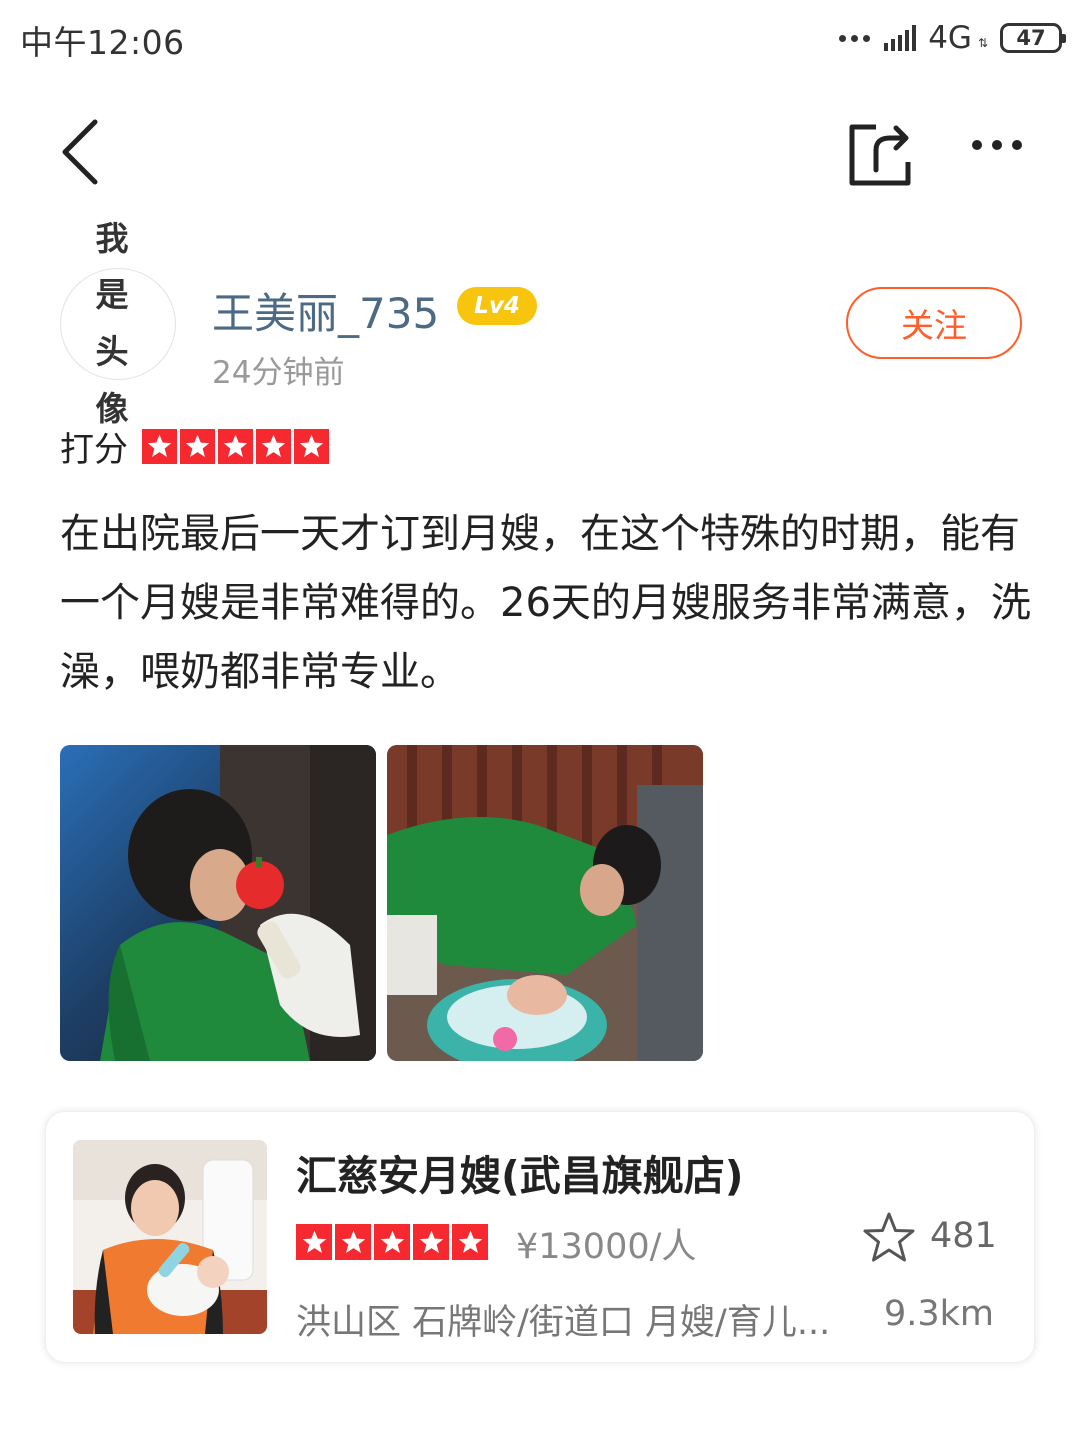  Describe the element at coordinates (997, 145) in the screenshot. I see `more-button` at that location.